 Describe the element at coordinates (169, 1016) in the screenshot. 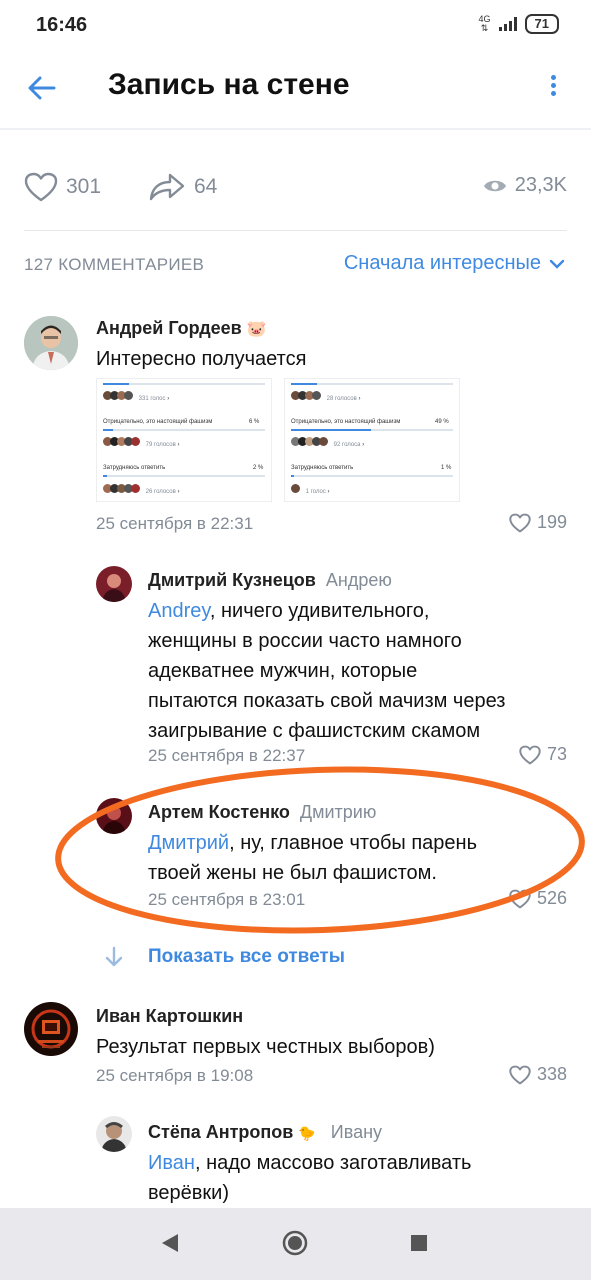

I see `comment-author: Иван Картошкин` at that location.